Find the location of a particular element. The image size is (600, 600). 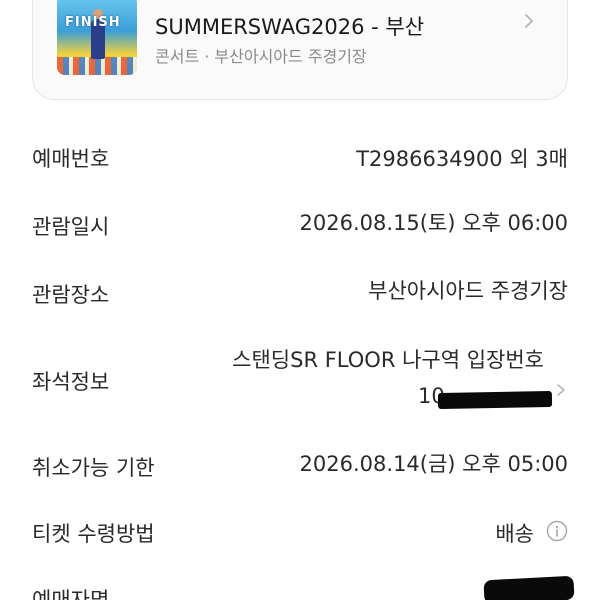

booking-number-label: 예매번호 is located at coordinates (71, 159).